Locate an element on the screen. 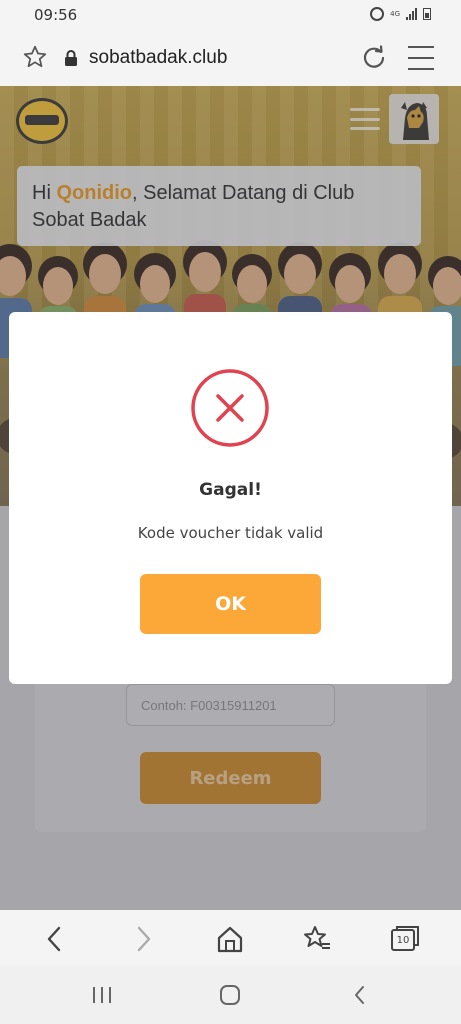 This screenshot has width=461, height=1024. lock-icon is located at coordinates (71, 58).